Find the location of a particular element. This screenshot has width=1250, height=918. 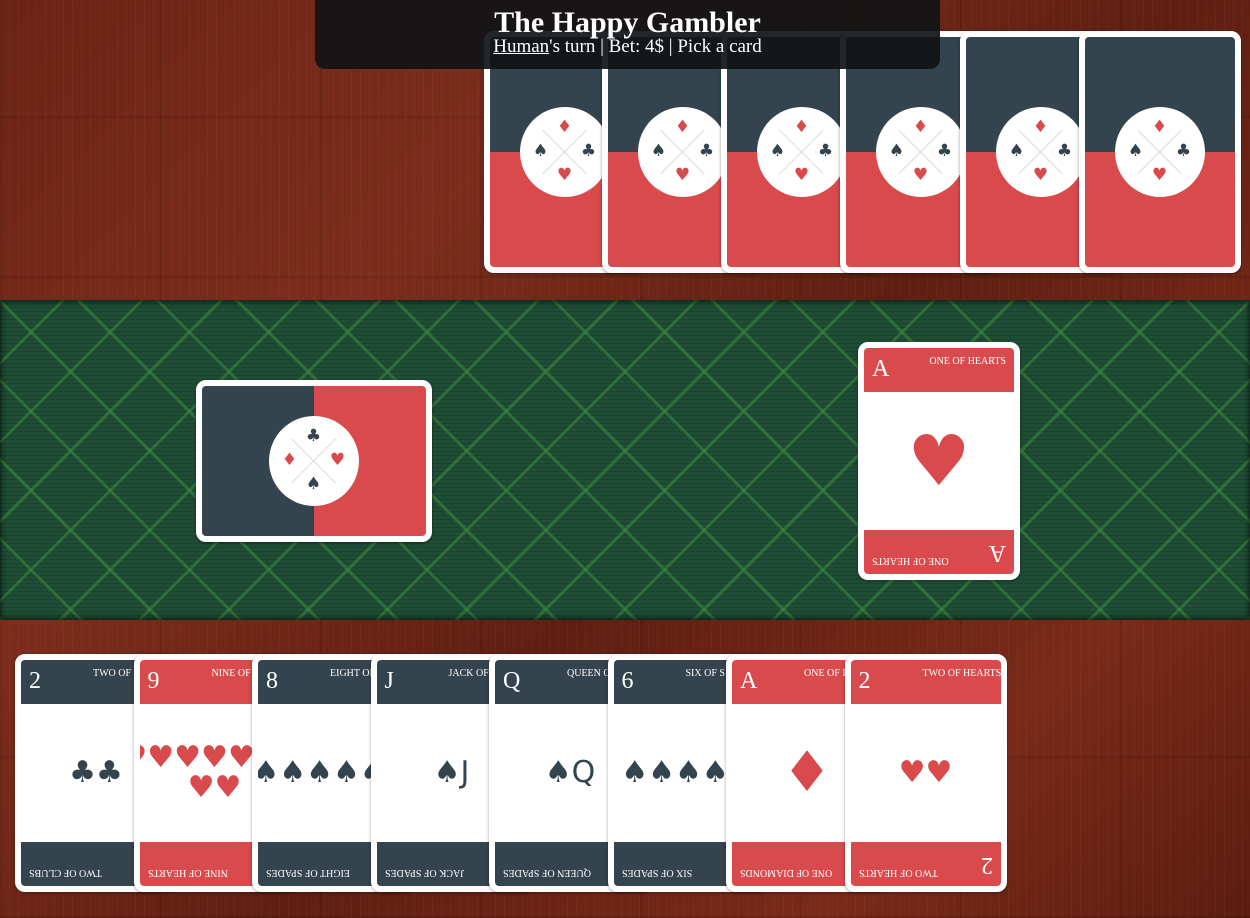

draw-deck: ♣ ♦ ♥ ♠ is located at coordinates (314, 461).